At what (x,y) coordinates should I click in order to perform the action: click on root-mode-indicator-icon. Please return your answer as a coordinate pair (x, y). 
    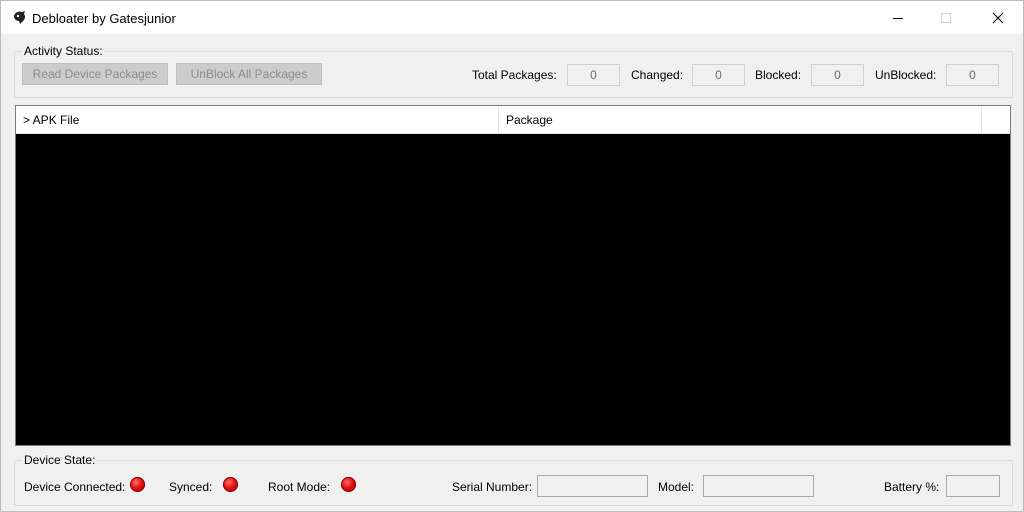
    Looking at the image, I should click on (348, 484).